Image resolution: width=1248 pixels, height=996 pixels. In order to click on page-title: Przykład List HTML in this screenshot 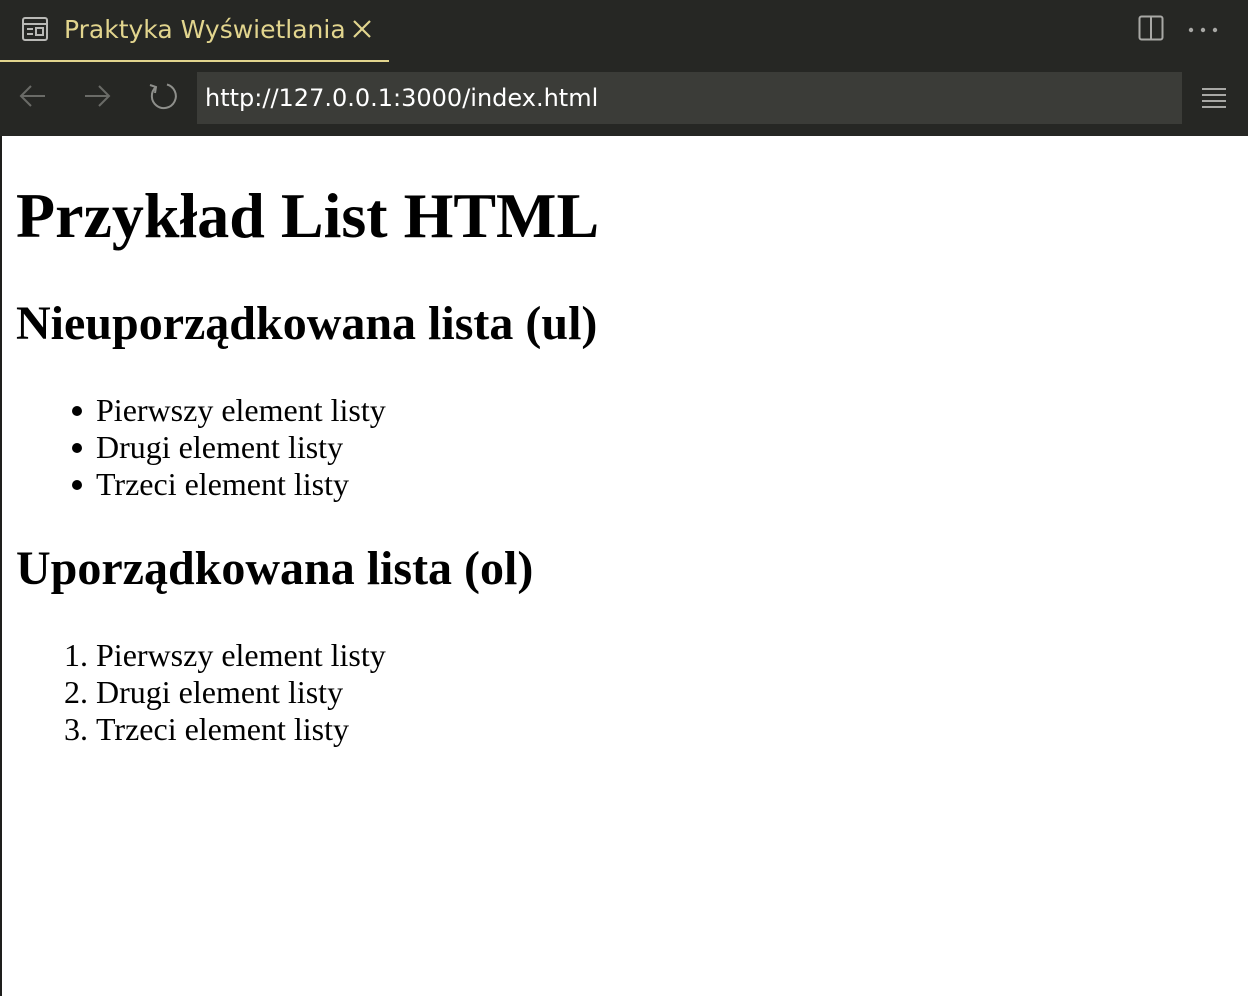, I will do `click(308, 215)`.